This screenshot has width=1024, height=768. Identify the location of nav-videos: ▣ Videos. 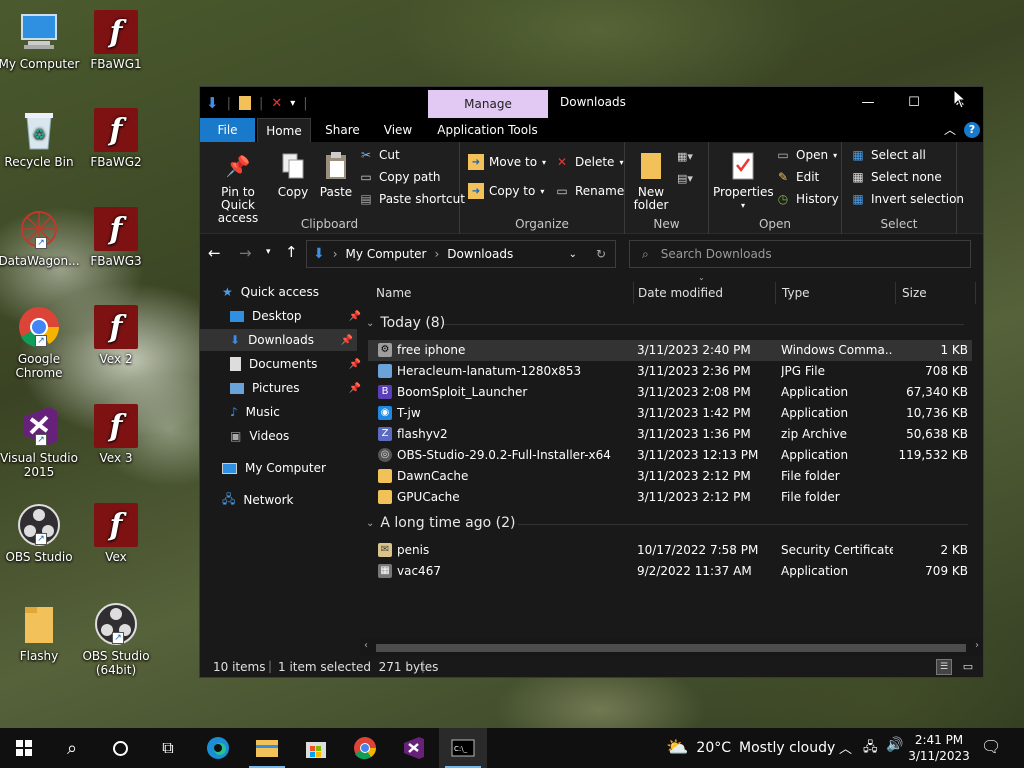
(297, 436).